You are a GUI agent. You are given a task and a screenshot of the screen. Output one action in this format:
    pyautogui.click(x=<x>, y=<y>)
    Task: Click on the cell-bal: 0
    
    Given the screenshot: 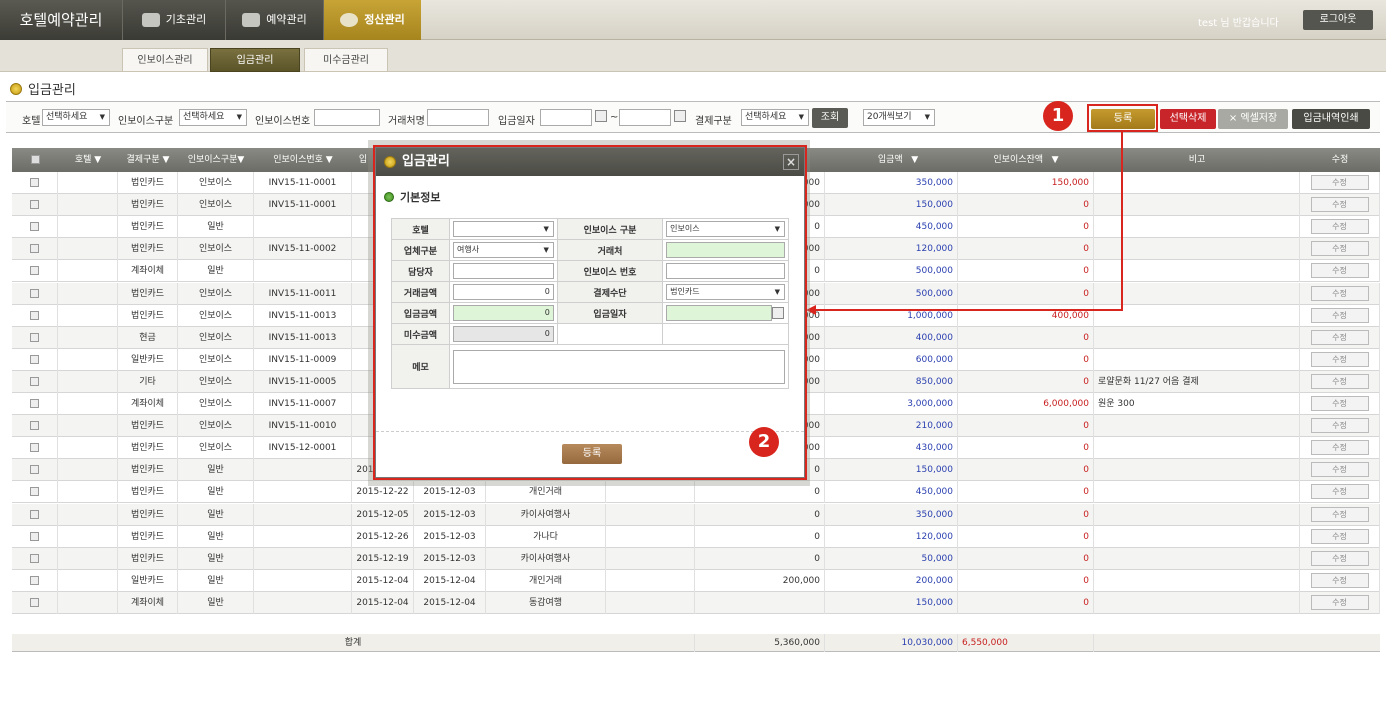 What is the action you would take?
    pyautogui.click(x=1026, y=492)
    